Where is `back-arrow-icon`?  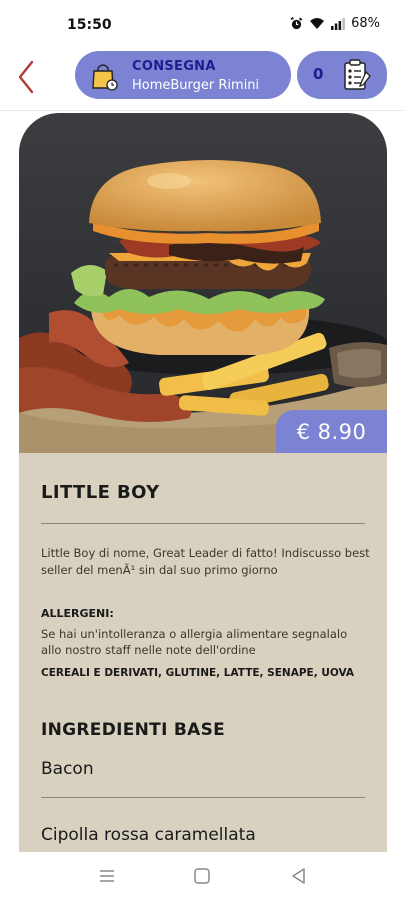 back-arrow-icon is located at coordinates (26, 77).